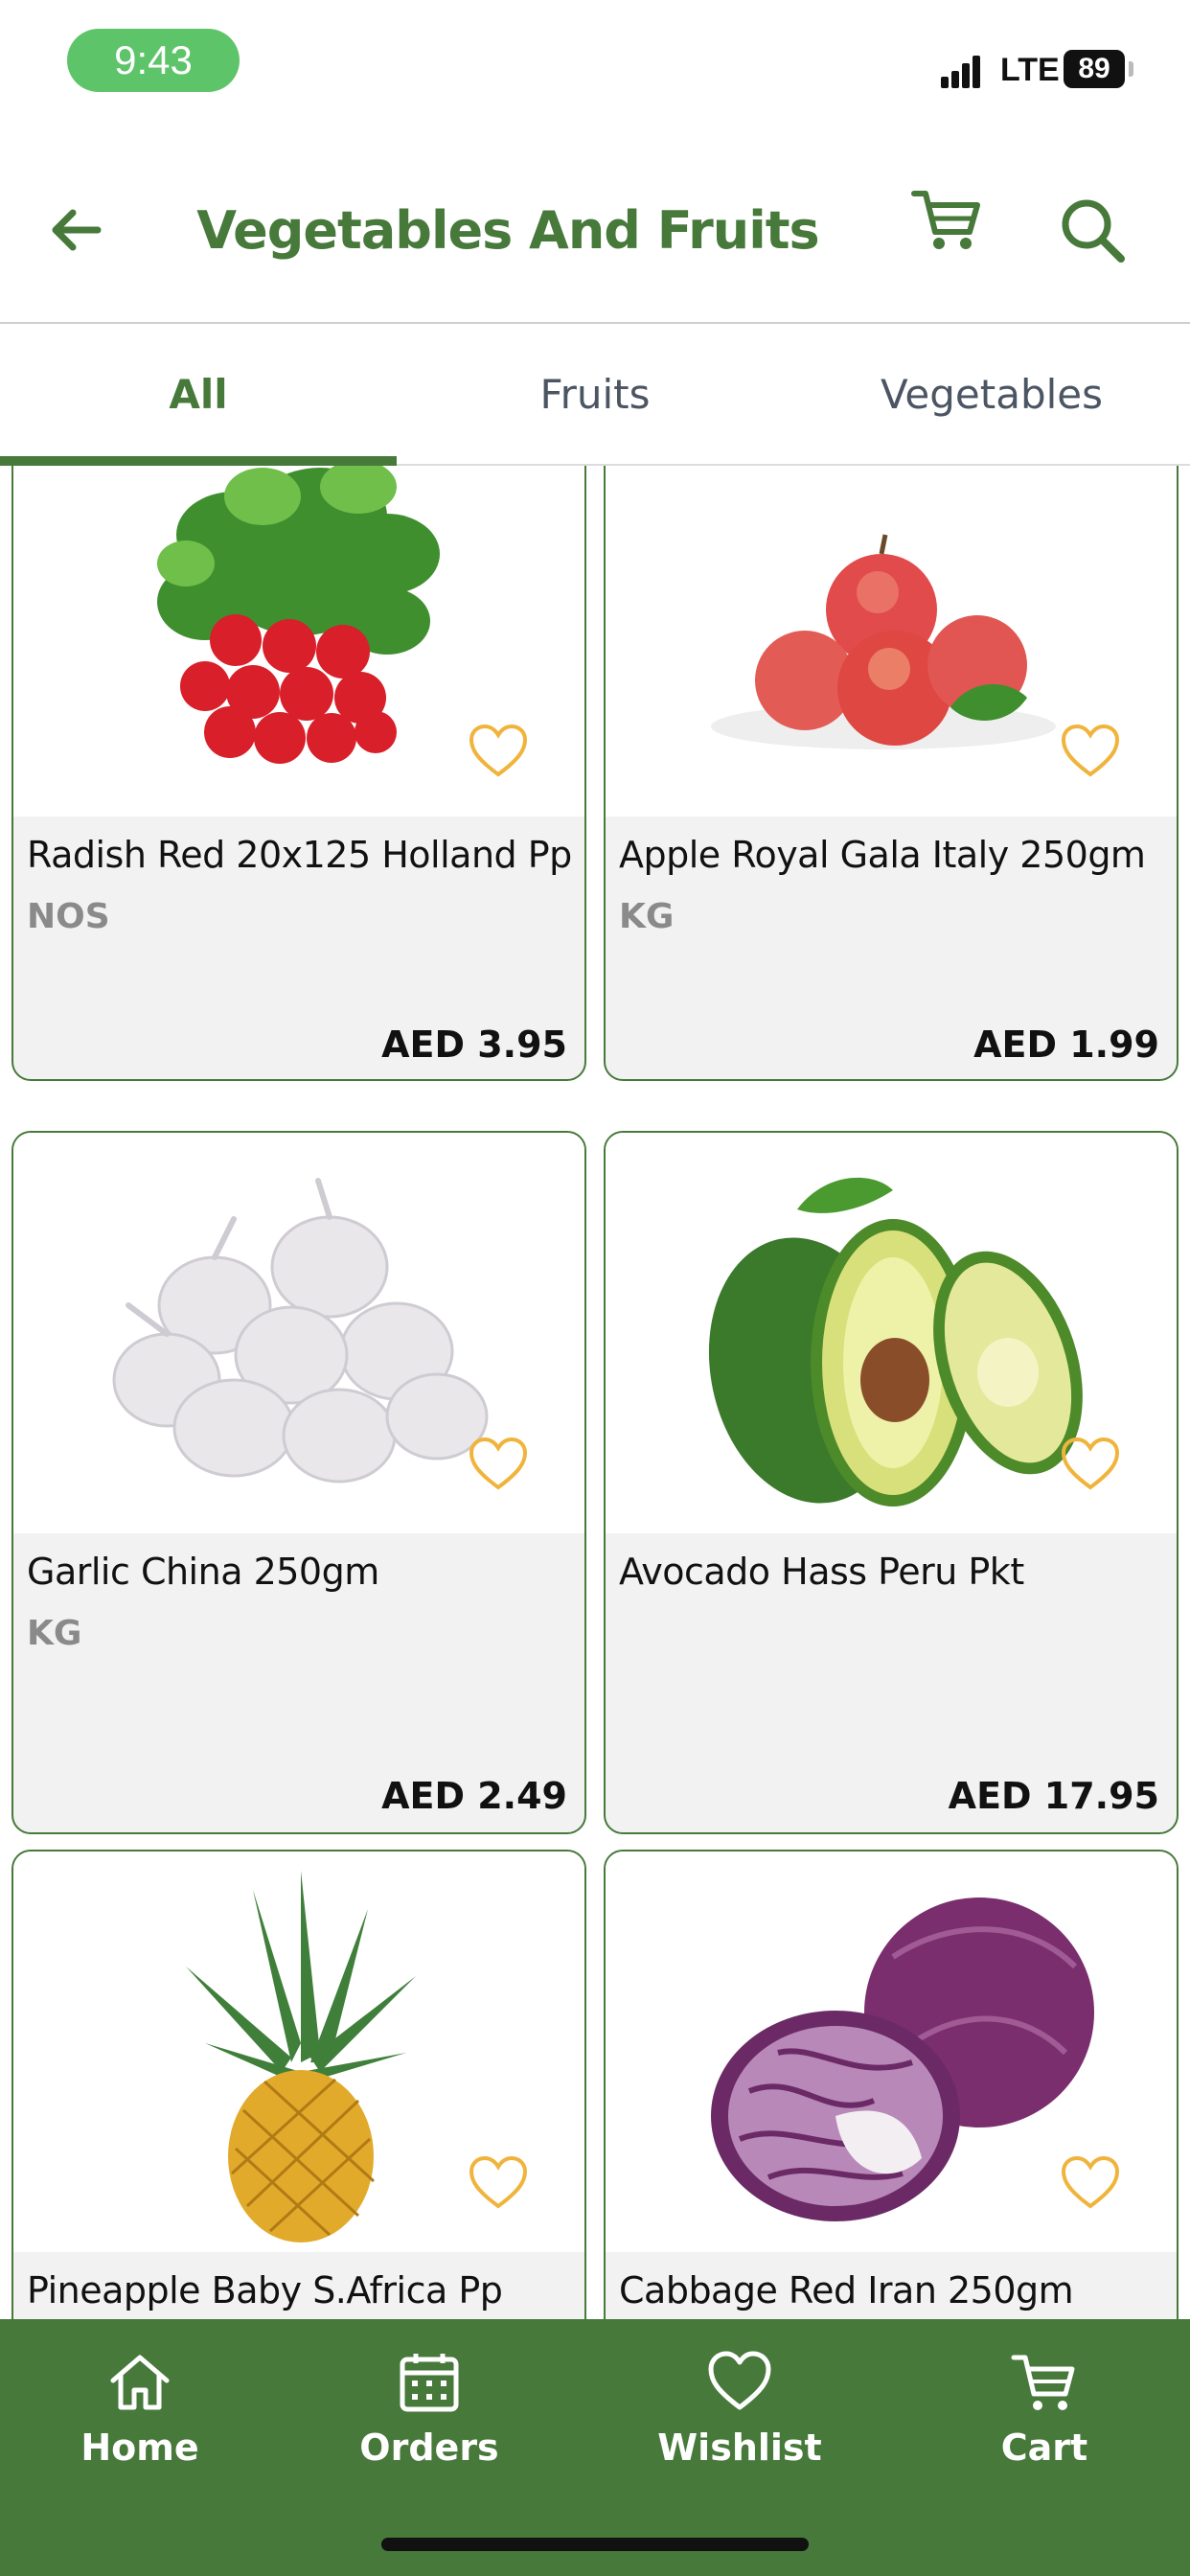 This screenshot has width=1190, height=2576. What do you see at coordinates (1131, 69) in the screenshot?
I see `battery-cap` at bounding box center [1131, 69].